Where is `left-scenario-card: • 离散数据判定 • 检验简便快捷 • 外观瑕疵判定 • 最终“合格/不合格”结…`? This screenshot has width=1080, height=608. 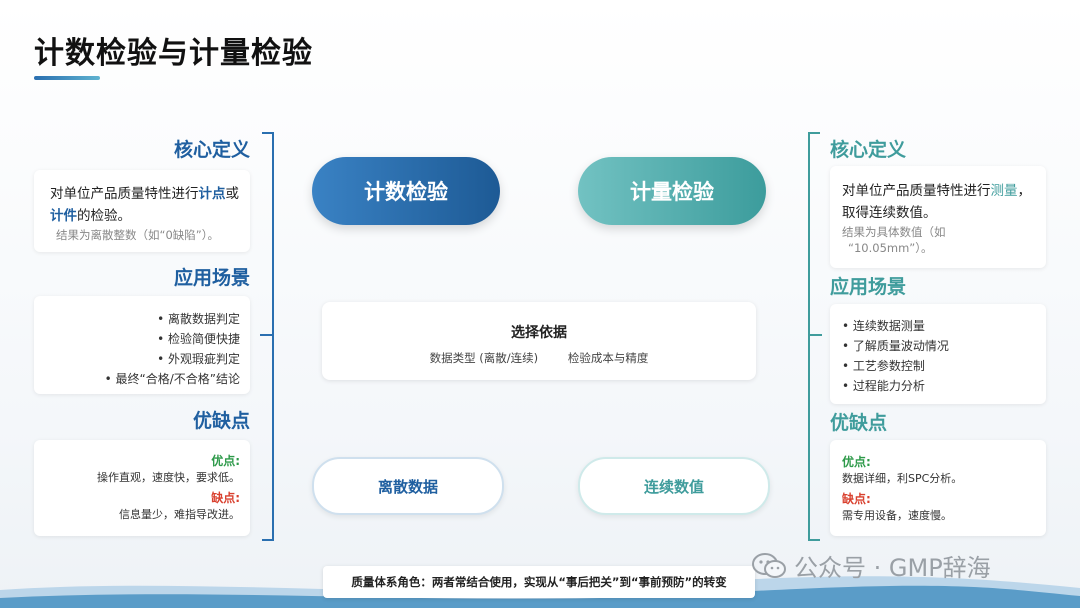
left-scenario-card: • 离散数据判定 • 检验简便快捷 • 外观瑕疵判定 • 最终“合格/不合格”结… is located at coordinates (142, 345).